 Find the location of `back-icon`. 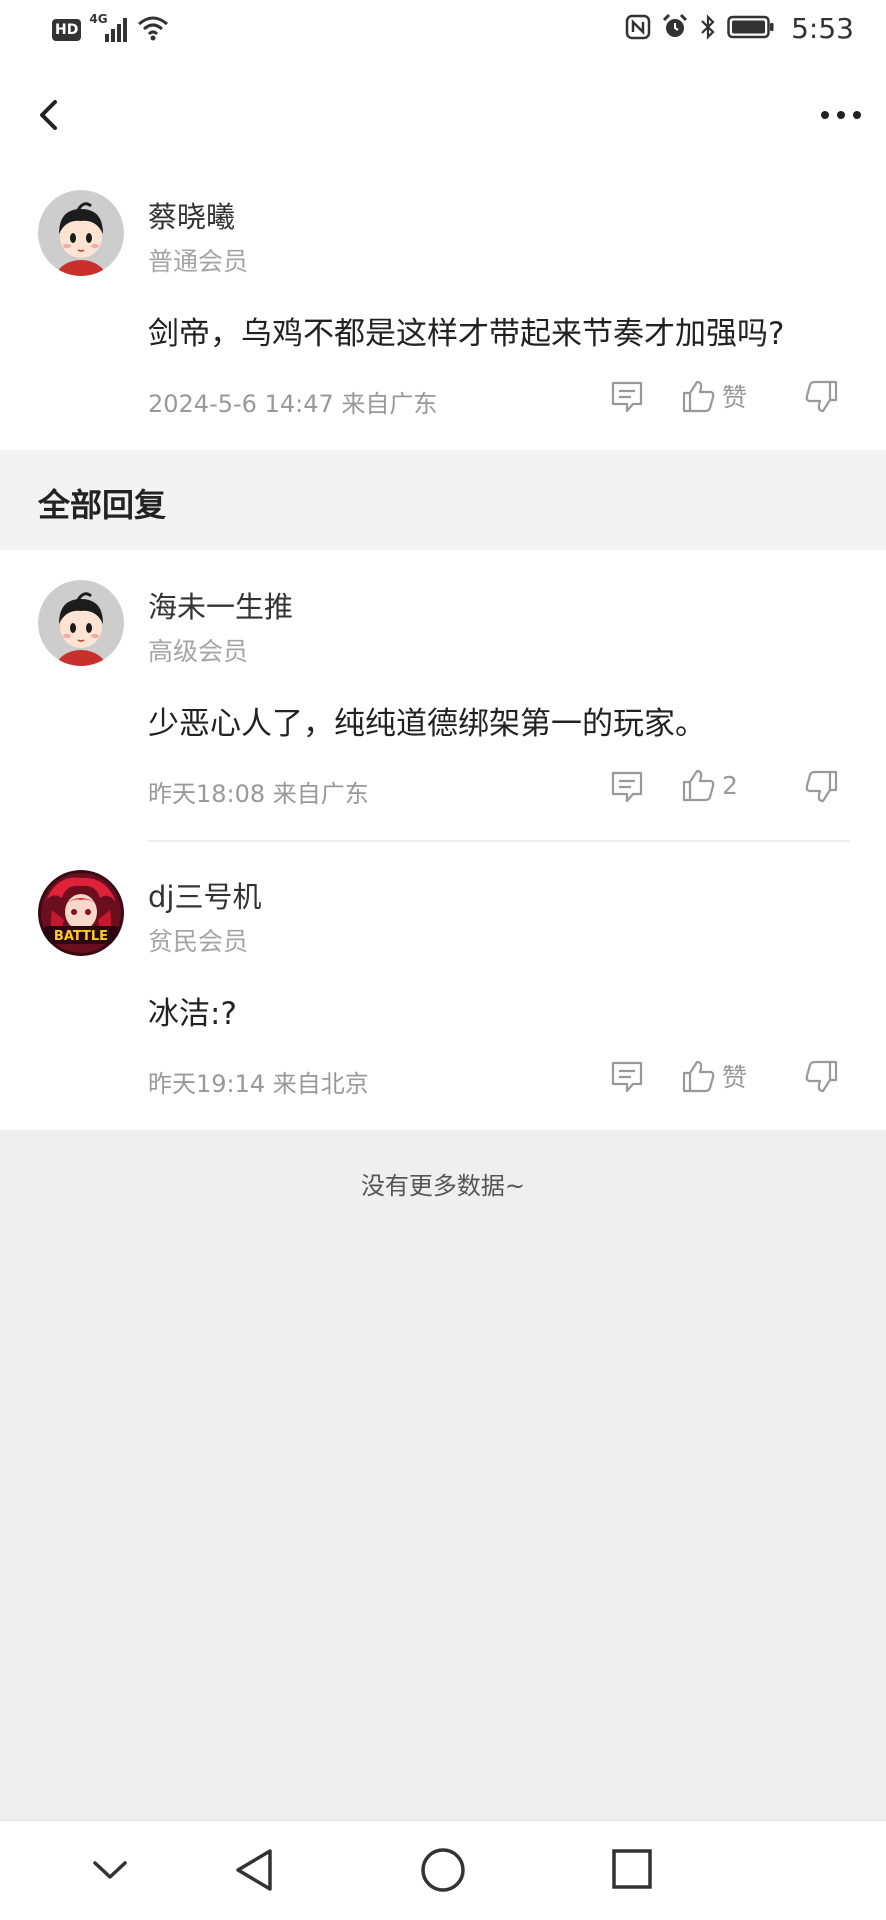

back-icon is located at coordinates (48, 115).